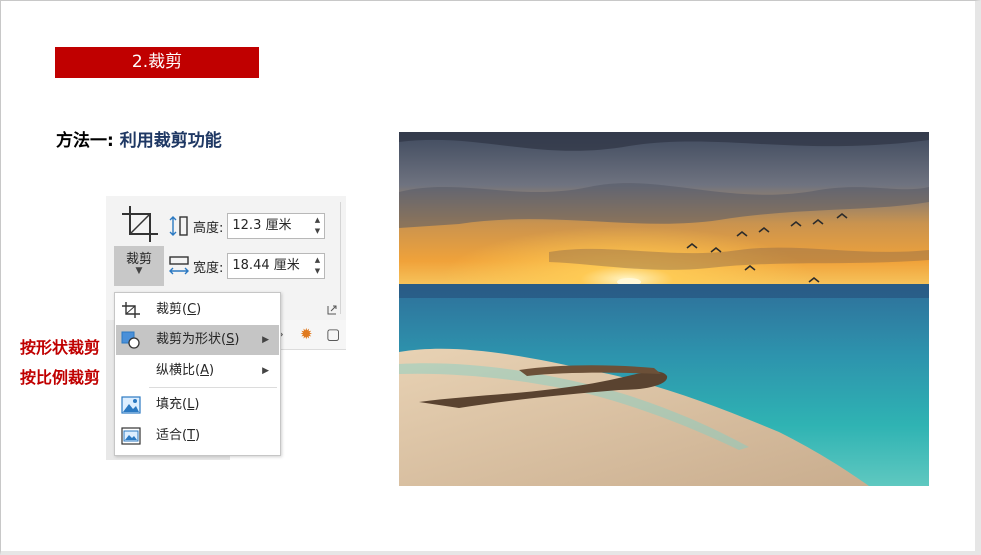 The height and width of the screenshot is (555, 981). I want to click on crop-button-label: 裁剪, so click(138, 259).